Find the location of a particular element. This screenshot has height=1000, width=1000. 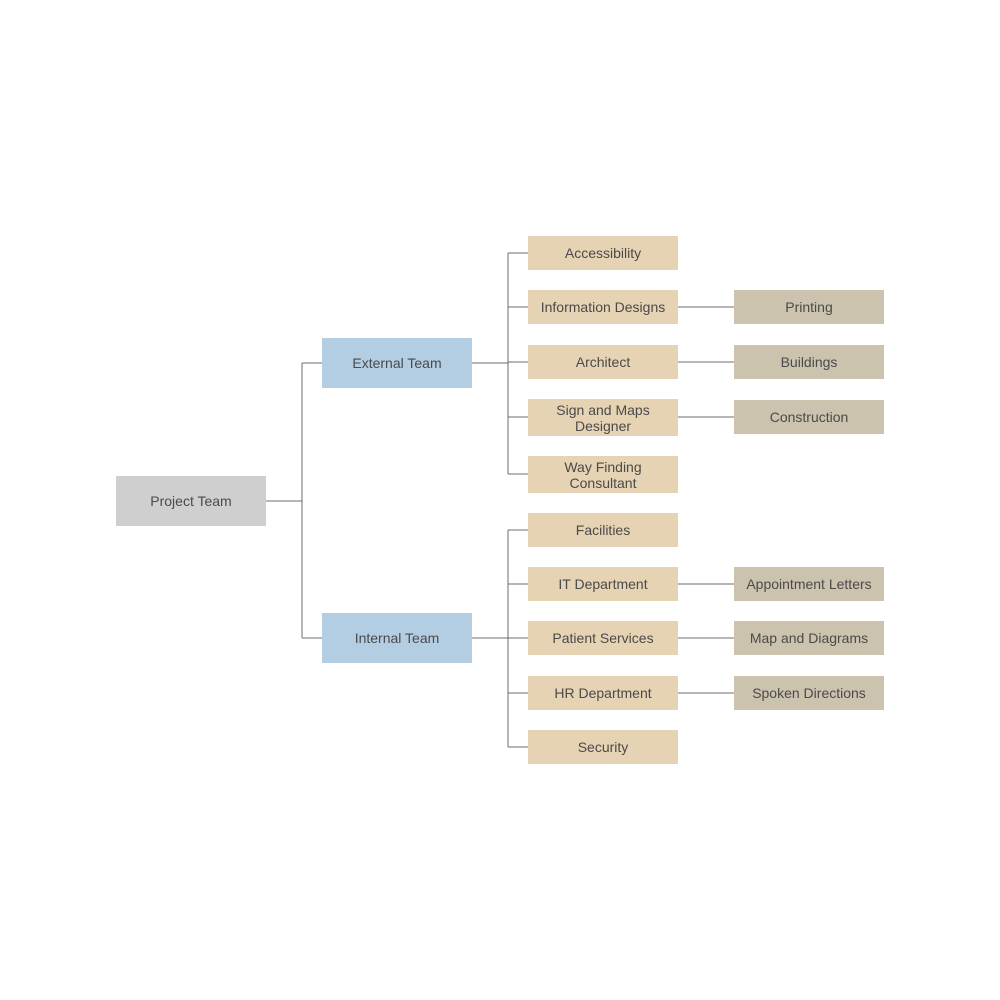

node-label: Printing is located at coordinates (809, 307).